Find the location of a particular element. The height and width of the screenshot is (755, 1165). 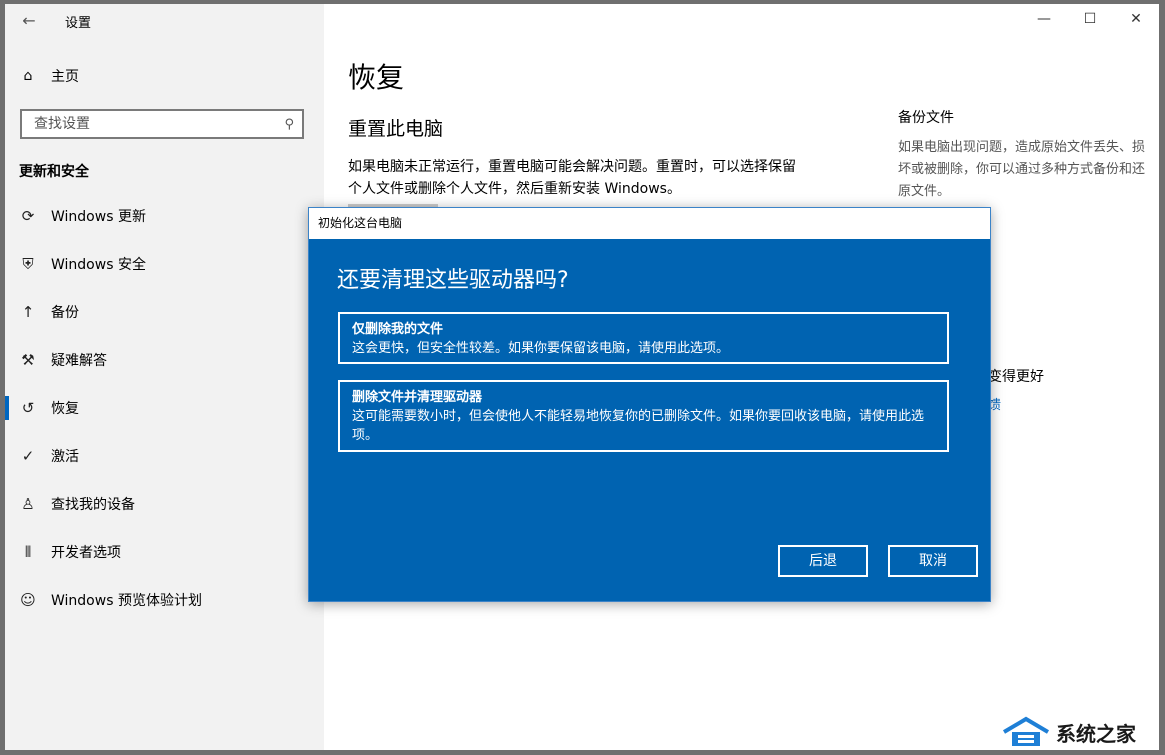

person-pin-icon: ♙ is located at coordinates (28, 504).